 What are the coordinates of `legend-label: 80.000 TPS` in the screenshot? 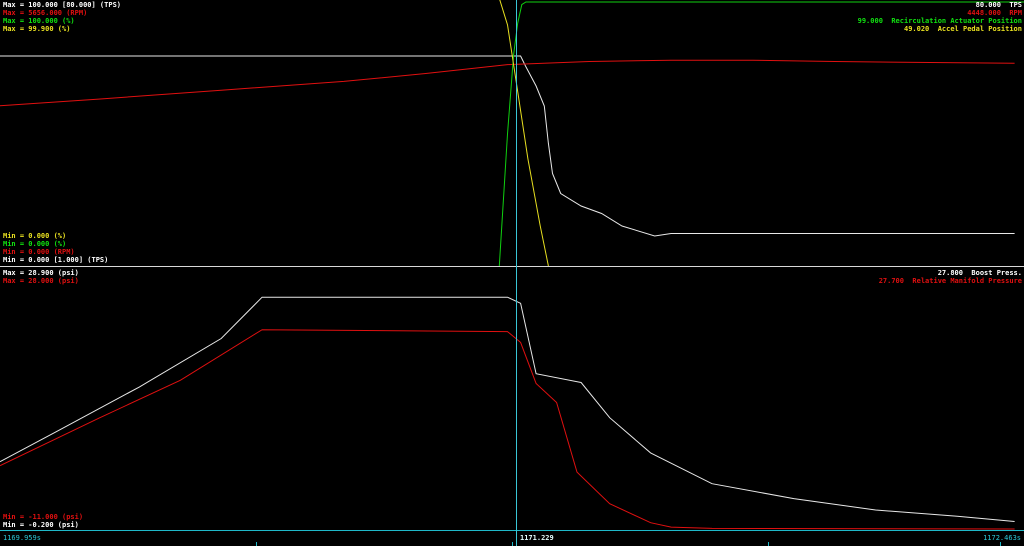 It's located at (998, 5).